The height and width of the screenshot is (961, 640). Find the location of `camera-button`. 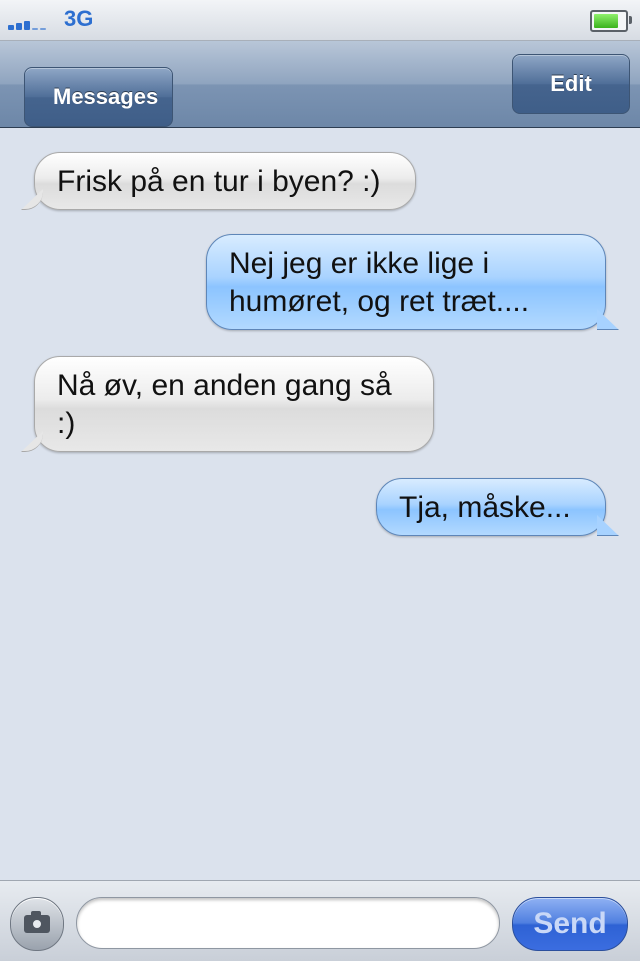

camera-button is located at coordinates (37, 924).